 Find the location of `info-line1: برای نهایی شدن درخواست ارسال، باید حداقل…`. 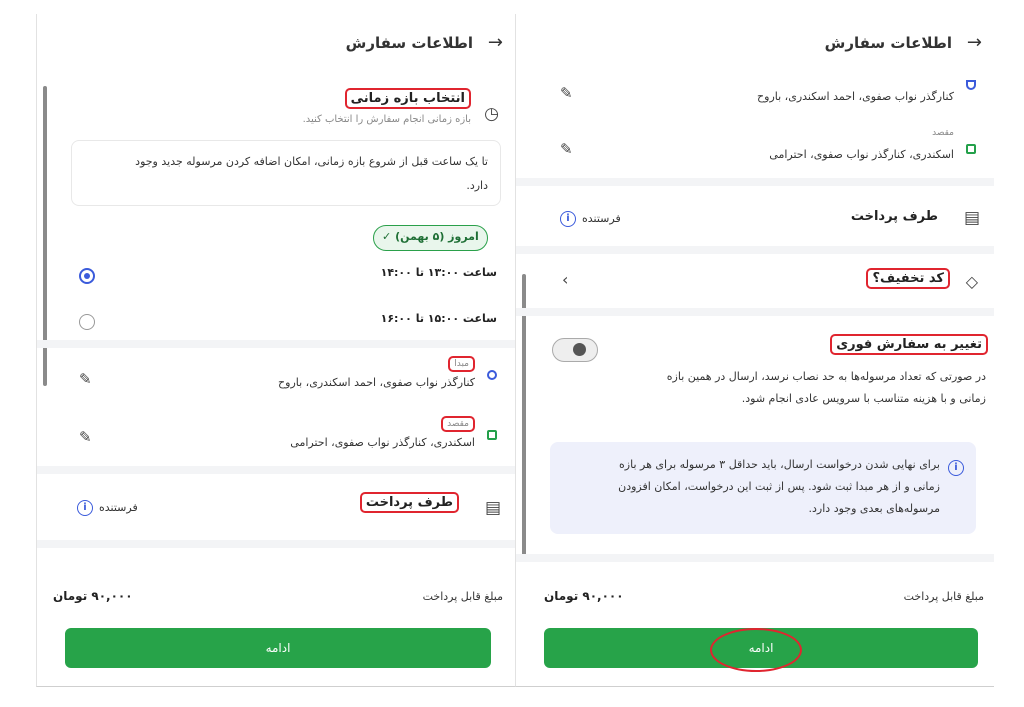

info-line1: برای نهایی شدن درخواست ارسال، باید حداقل… is located at coordinates (779, 464).